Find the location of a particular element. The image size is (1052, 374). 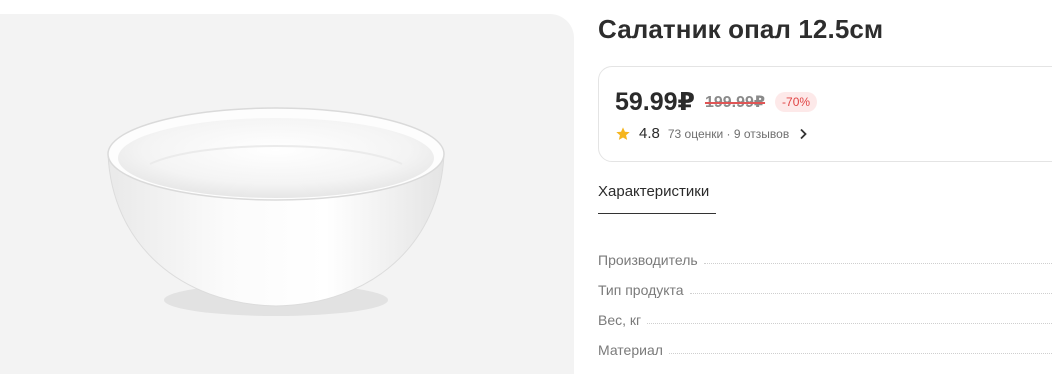

spec-row: Тип продукта is located at coordinates (825, 283).